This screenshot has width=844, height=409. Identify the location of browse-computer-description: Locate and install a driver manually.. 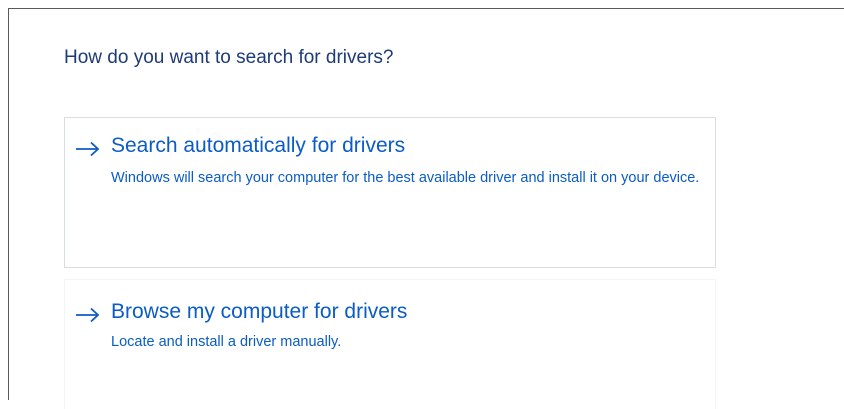
(226, 342).